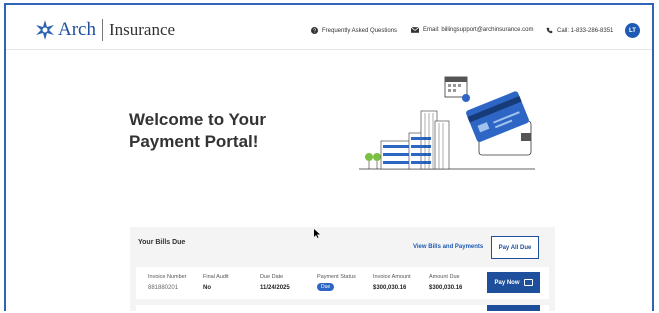 The image size is (659, 313). What do you see at coordinates (415, 30) in the screenshot?
I see `envelope-icon` at bounding box center [415, 30].